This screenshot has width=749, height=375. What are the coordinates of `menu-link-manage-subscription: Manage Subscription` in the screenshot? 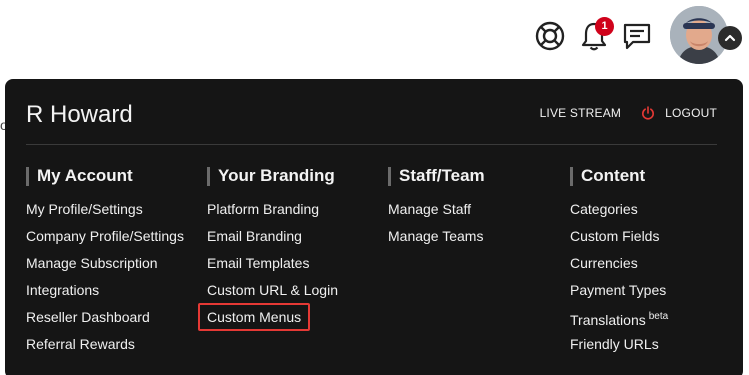 It's located at (92, 263).